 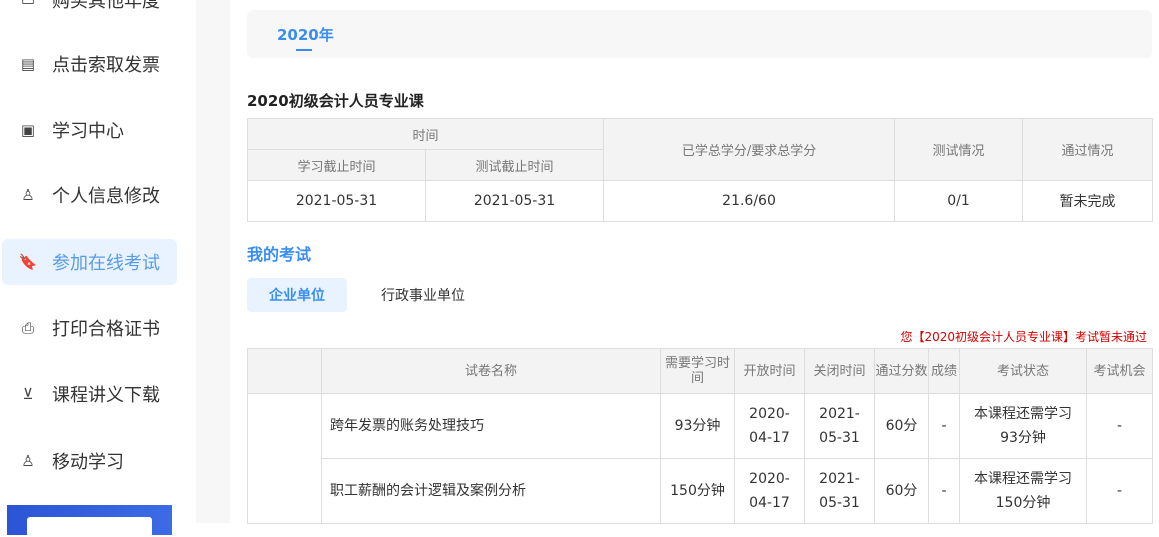 I want to click on printer-icon: ⎙, so click(x=27, y=328).